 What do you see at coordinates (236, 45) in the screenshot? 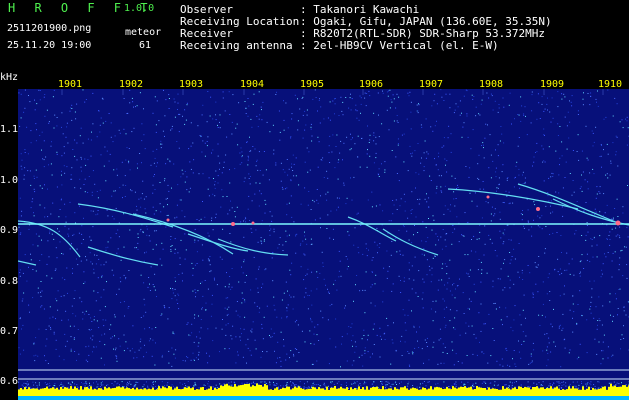
I see `info-key-antenna: Receiving antenna` at bounding box center [236, 45].